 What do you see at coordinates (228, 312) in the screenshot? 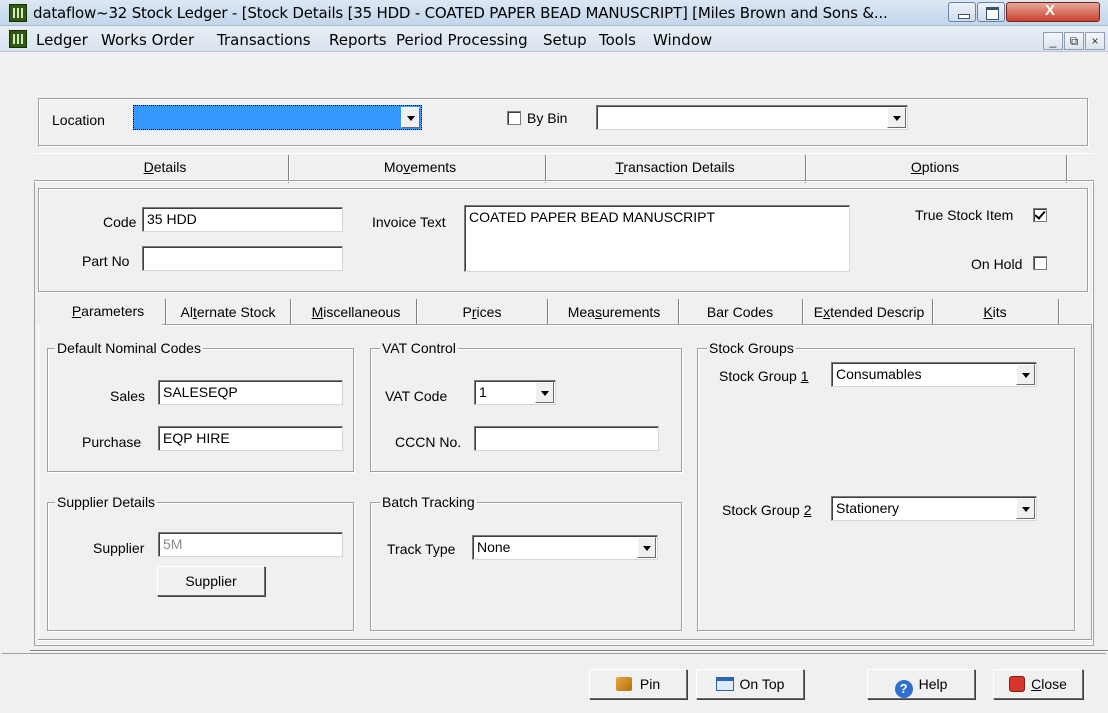
I see `tab-alternate-stock: Alternate Stock` at bounding box center [228, 312].